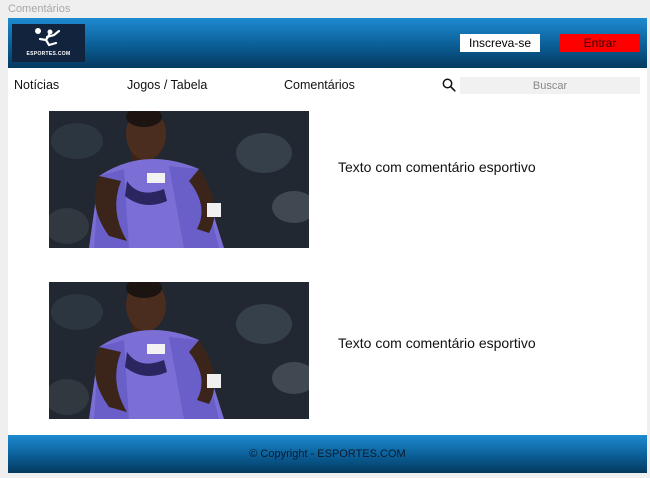  I want to click on search-input, so click(550, 85).